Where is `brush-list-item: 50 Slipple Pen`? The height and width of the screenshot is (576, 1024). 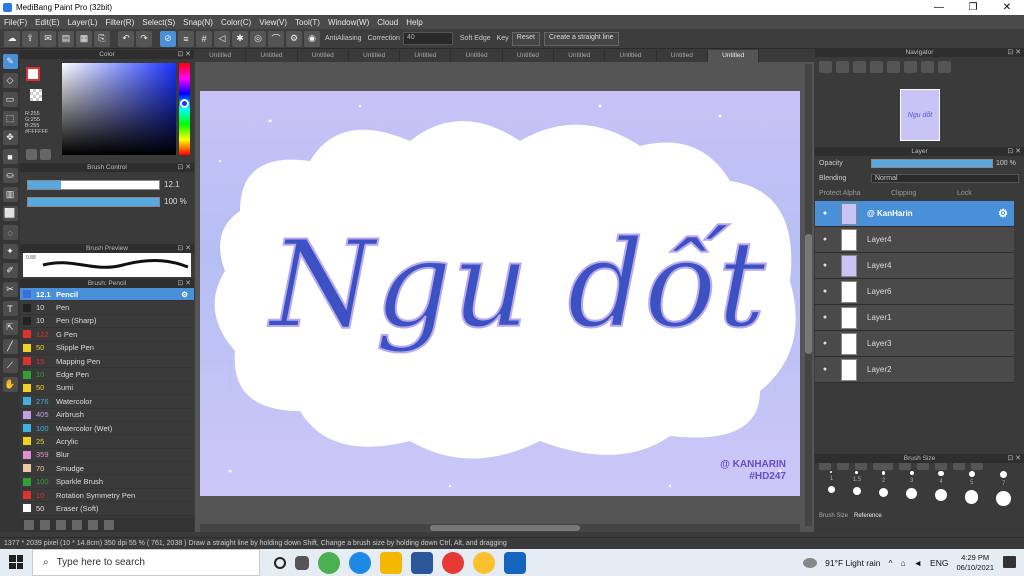 brush-list-item: 50 Slipple Pen is located at coordinates (107, 348).